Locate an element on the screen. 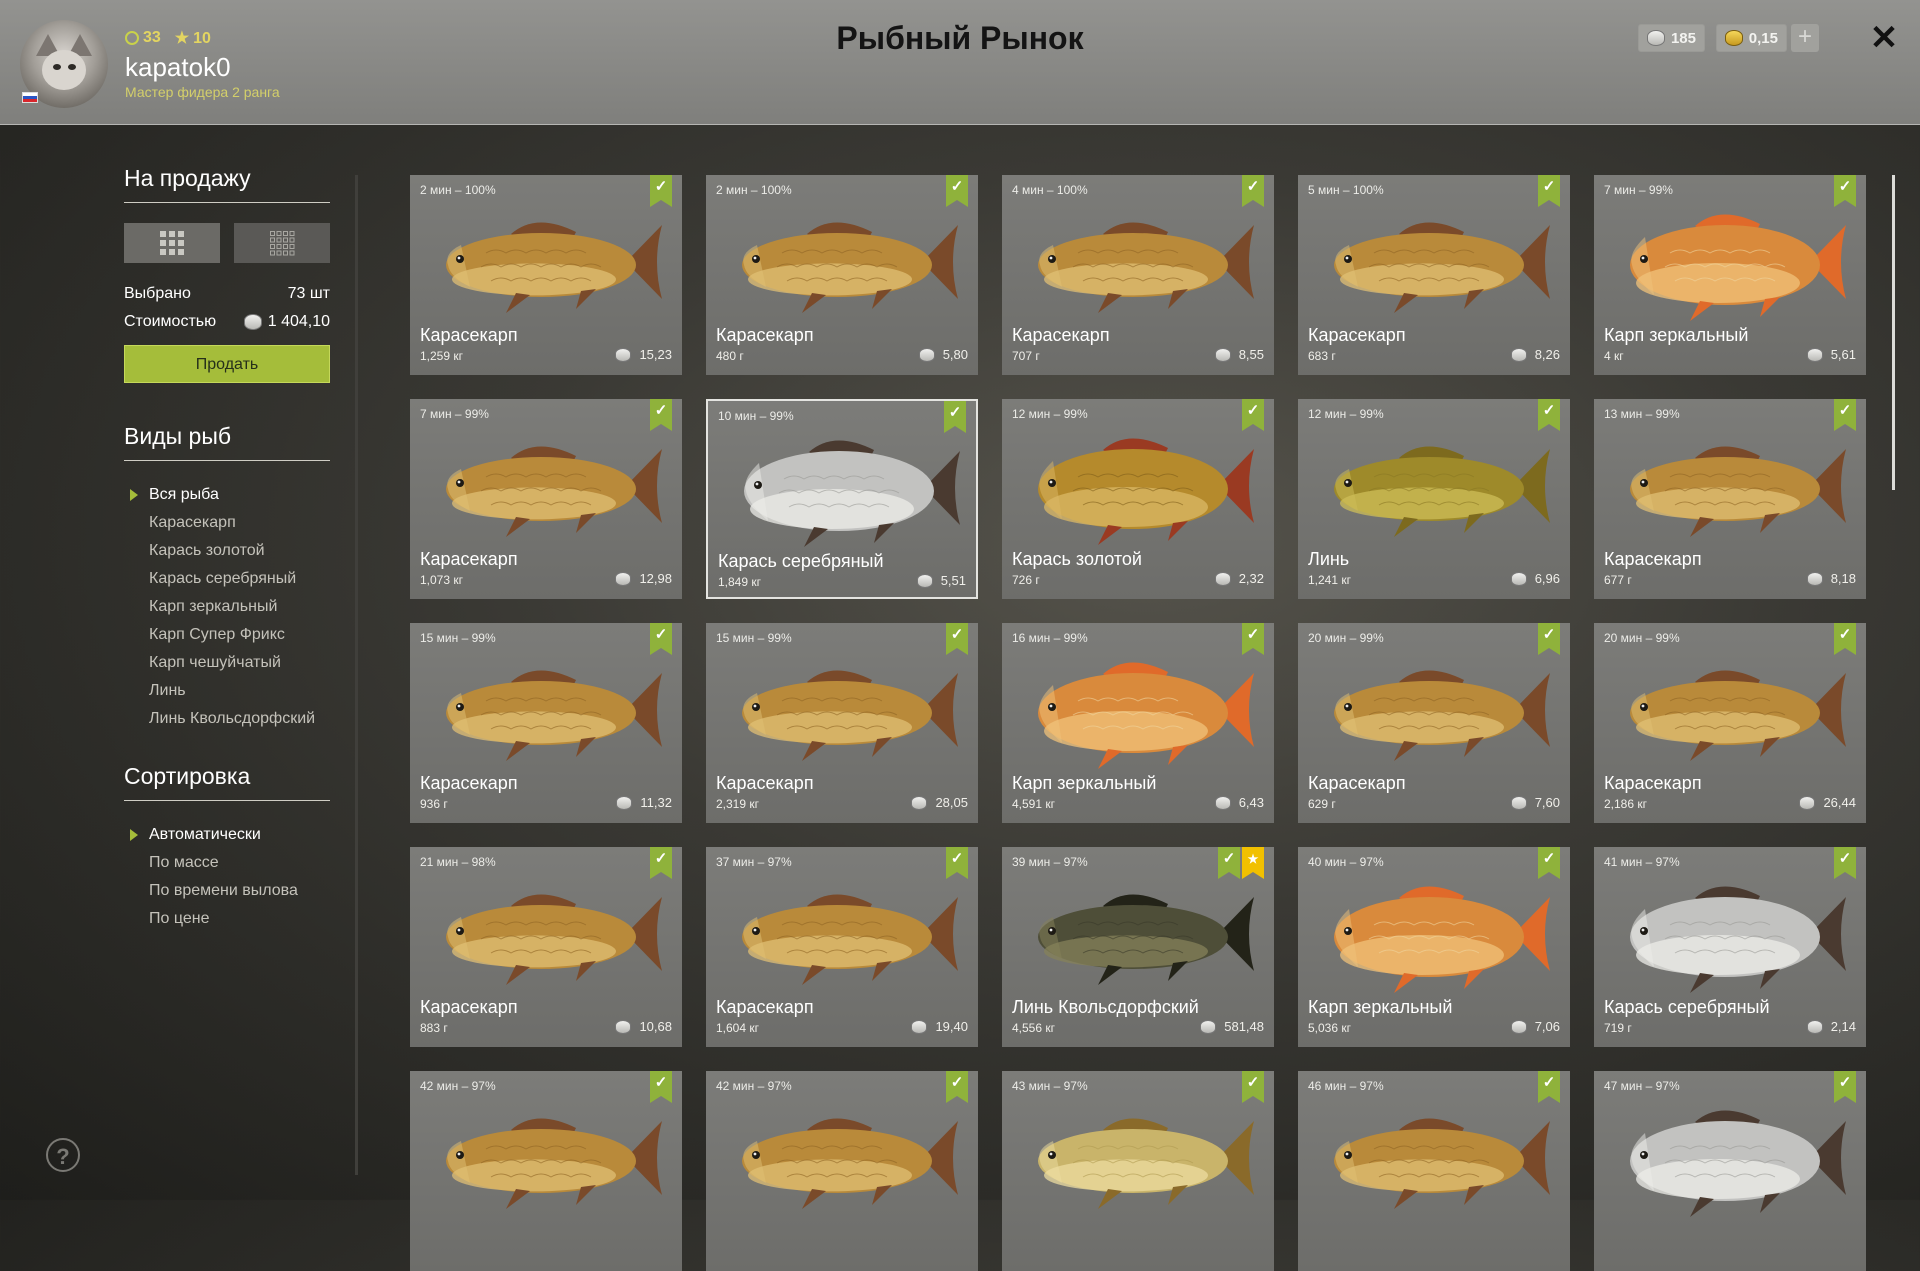 This screenshot has height=1271, width=1920. fish-weight: 683 г is located at coordinates (1322, 356).